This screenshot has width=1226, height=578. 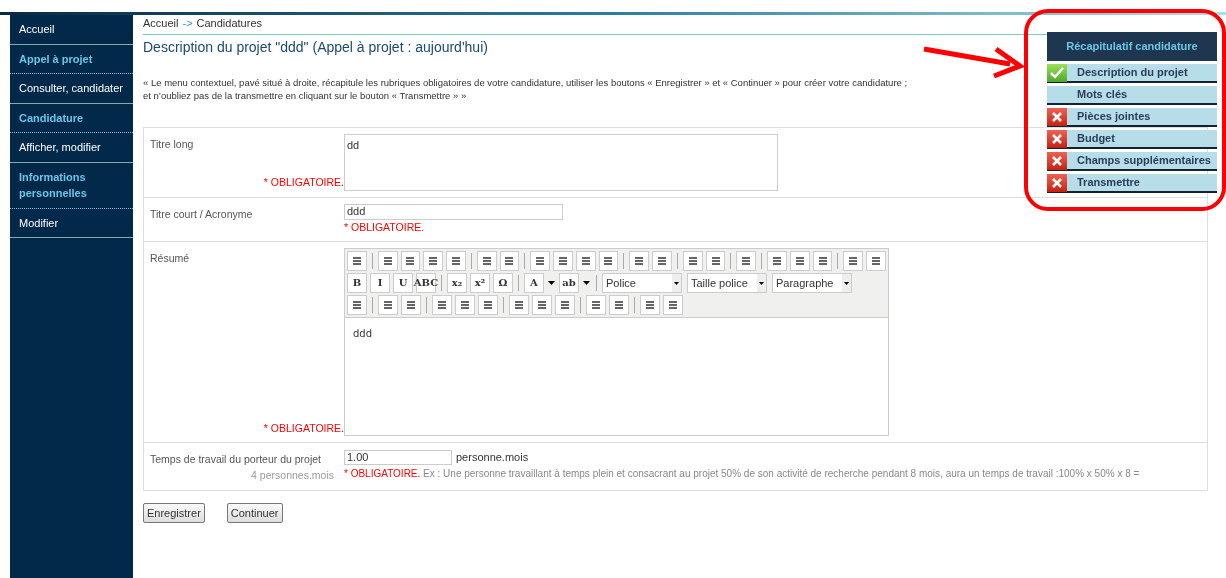 I want to click on field-label: Résumé, so click(x=170, y=259).